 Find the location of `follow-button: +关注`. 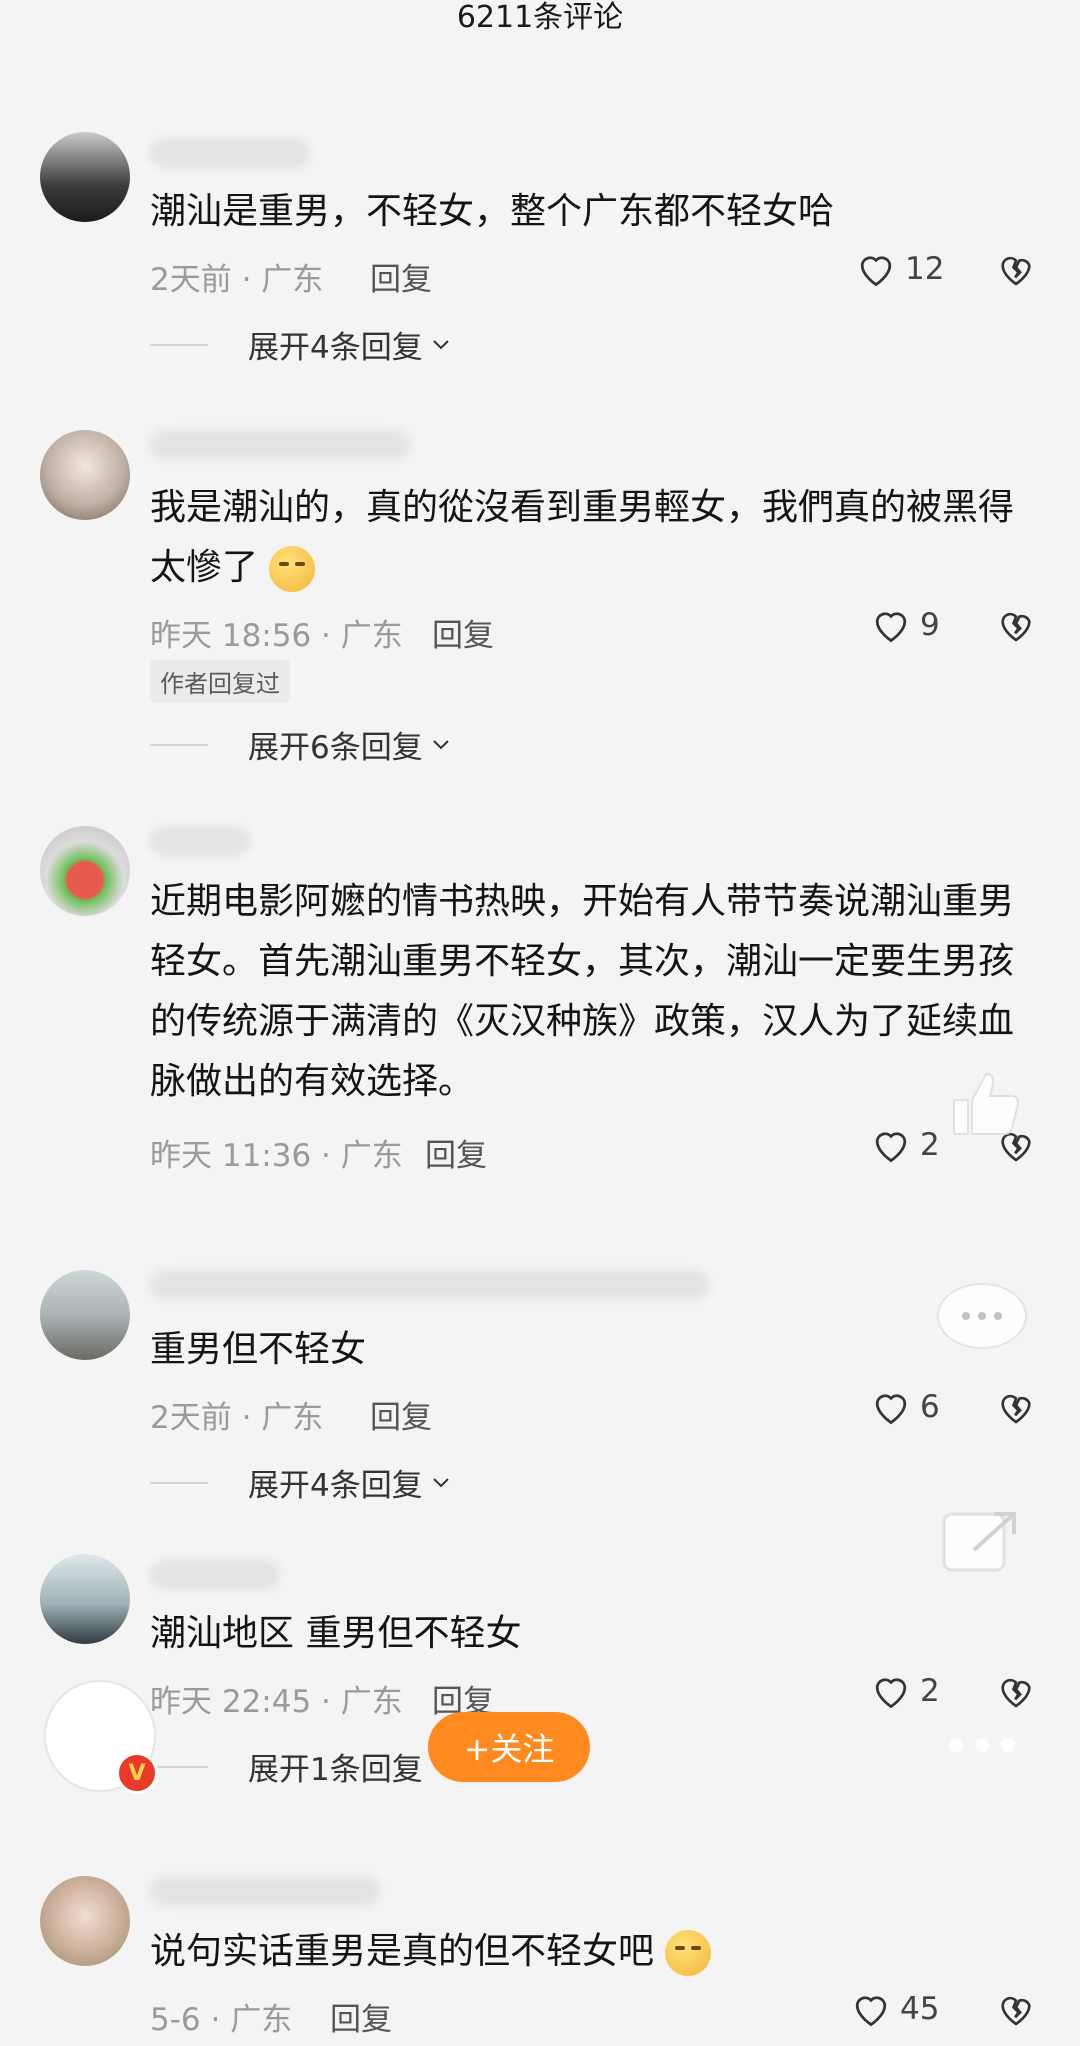

follow-button: +关注 is located at coordinates (509, 1747).